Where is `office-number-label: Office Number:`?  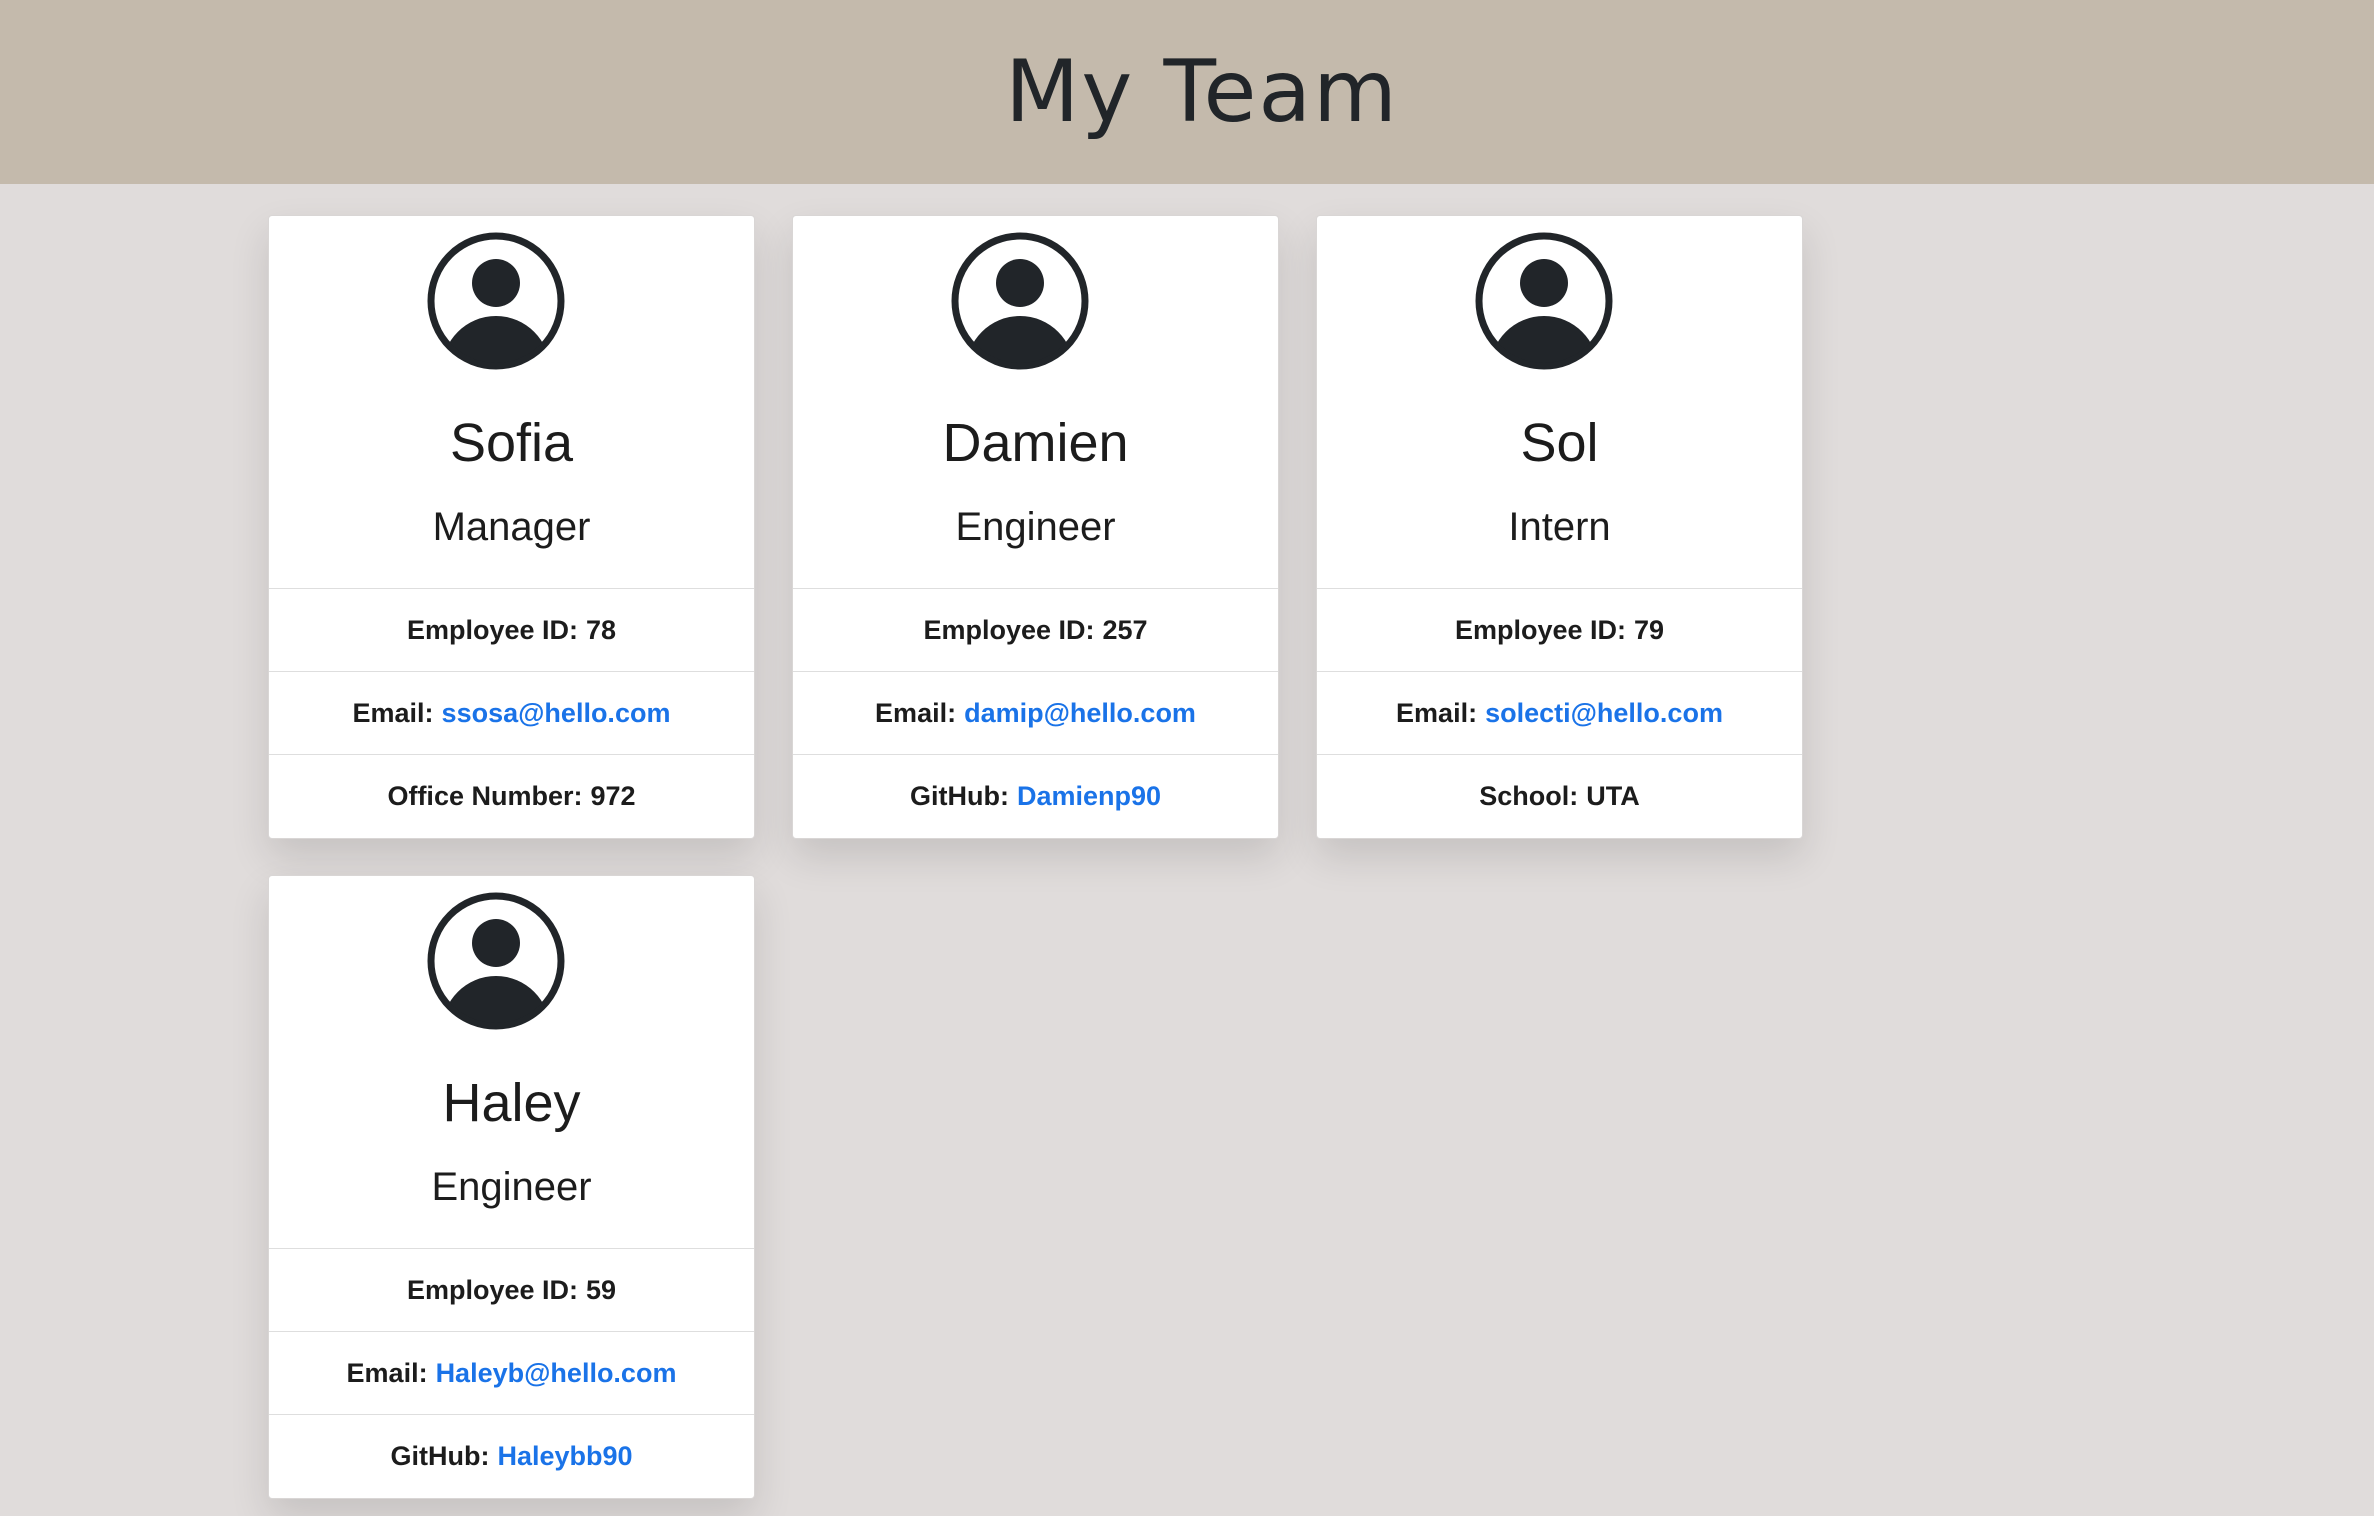
office-number-label: Office Number: is located at coordinates (485, 796).